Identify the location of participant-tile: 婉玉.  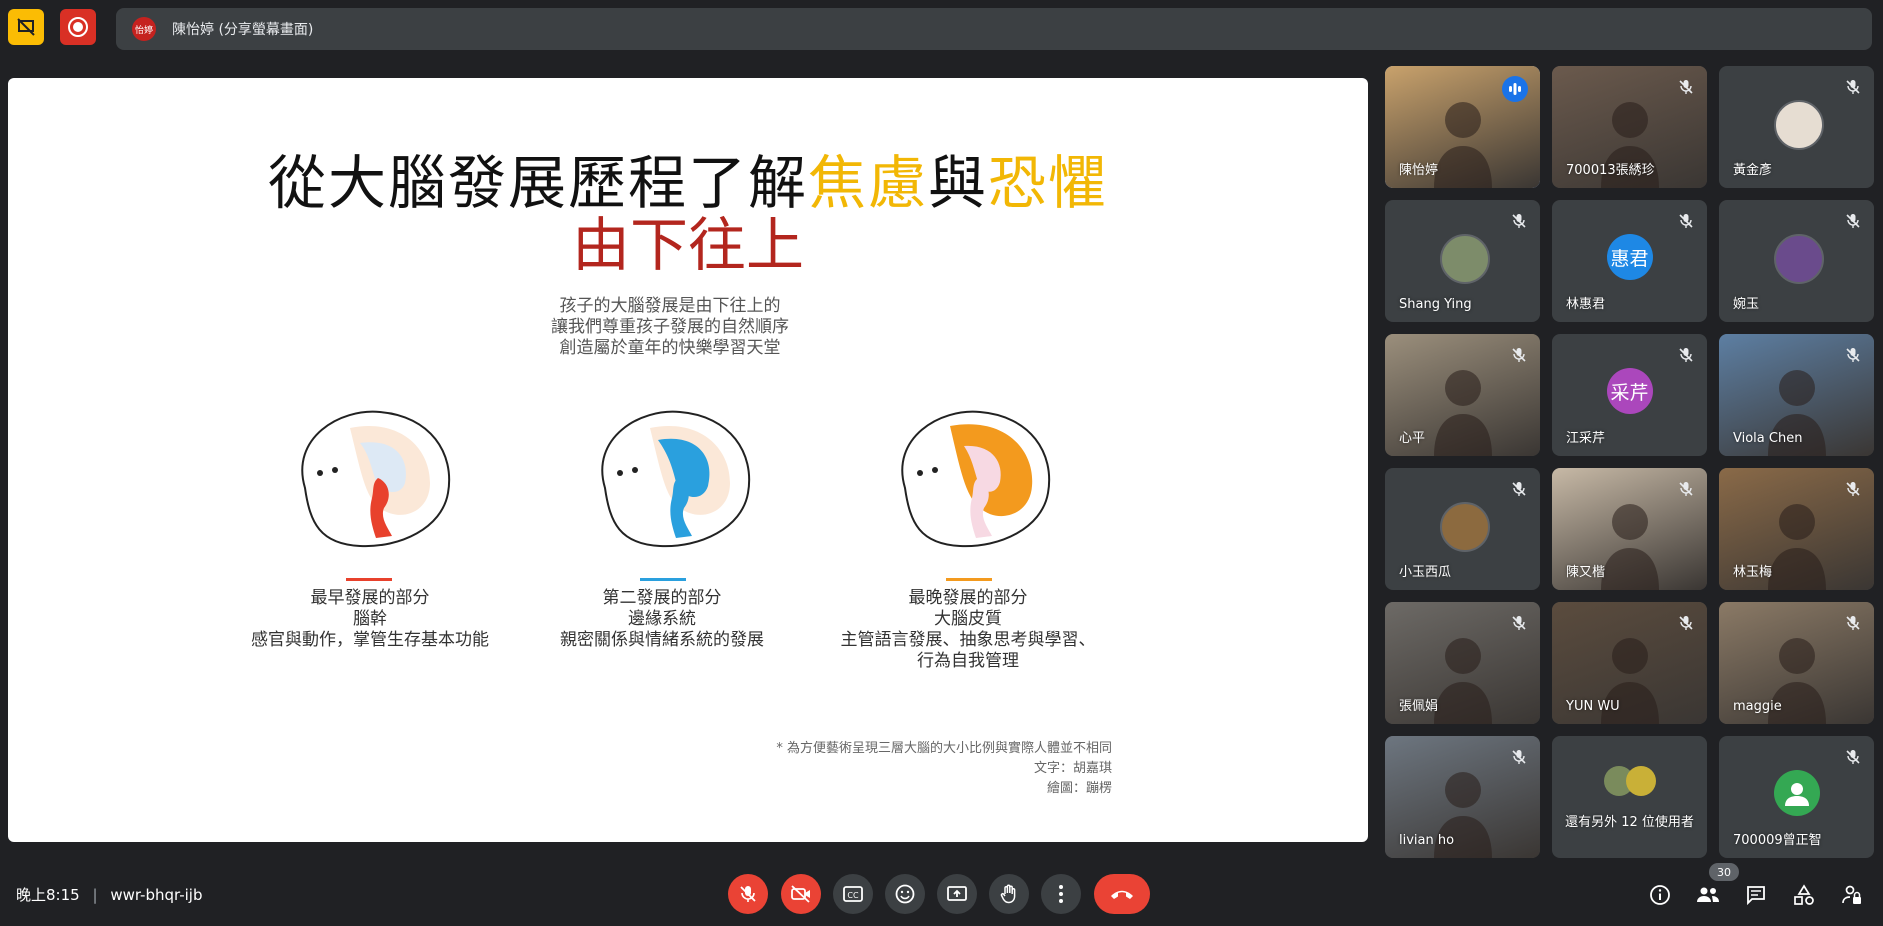
(1796, 261).